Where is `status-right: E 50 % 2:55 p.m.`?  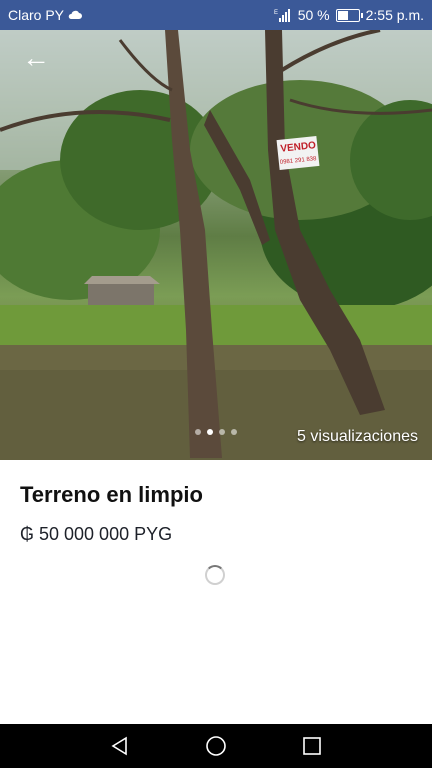
status-right: E 50 % 2:55 p.m. is located at coordinates (349, 15).